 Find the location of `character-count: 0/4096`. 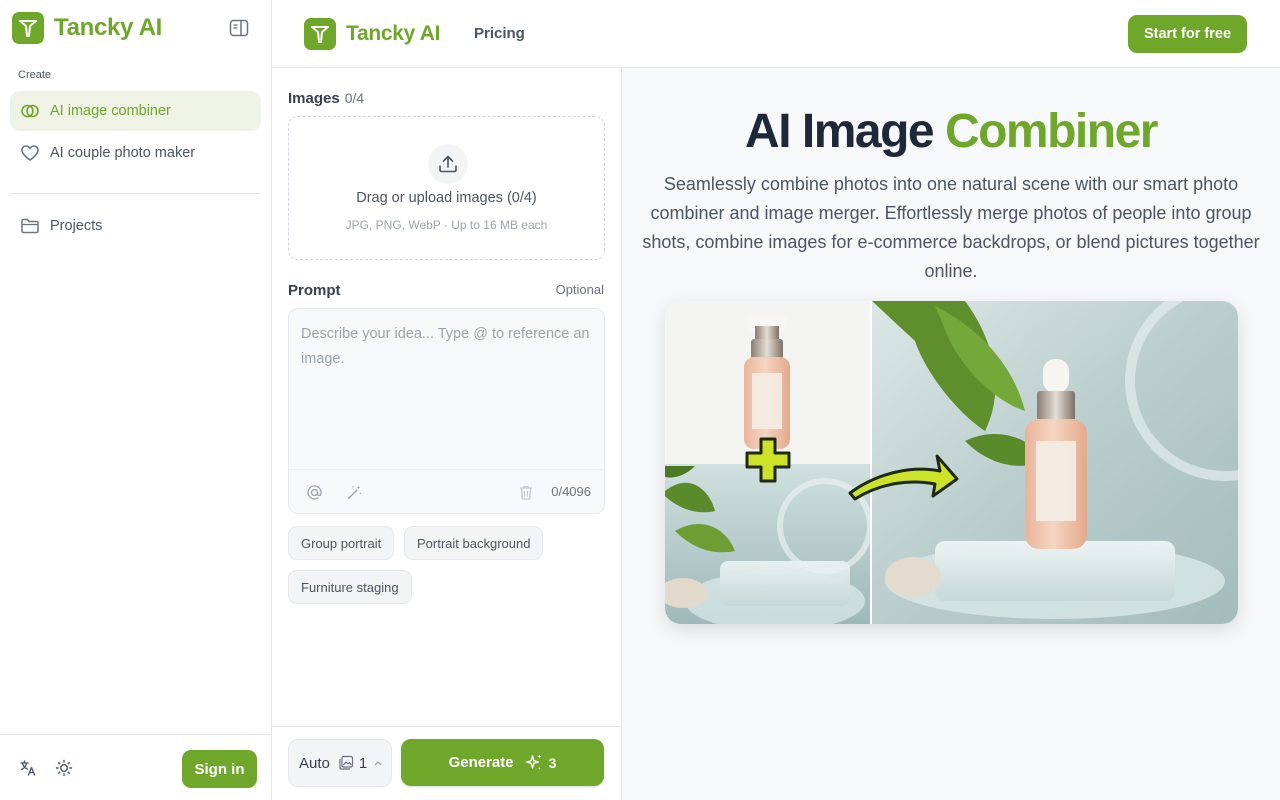

character-count: 0/4096 is located at coordinates (571, 491).